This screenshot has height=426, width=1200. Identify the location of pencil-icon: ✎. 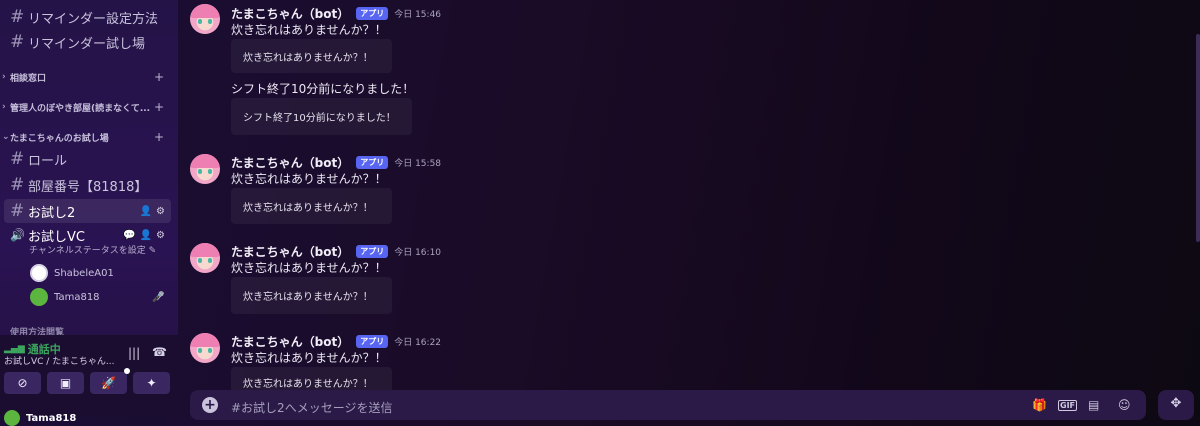
(152, 251).